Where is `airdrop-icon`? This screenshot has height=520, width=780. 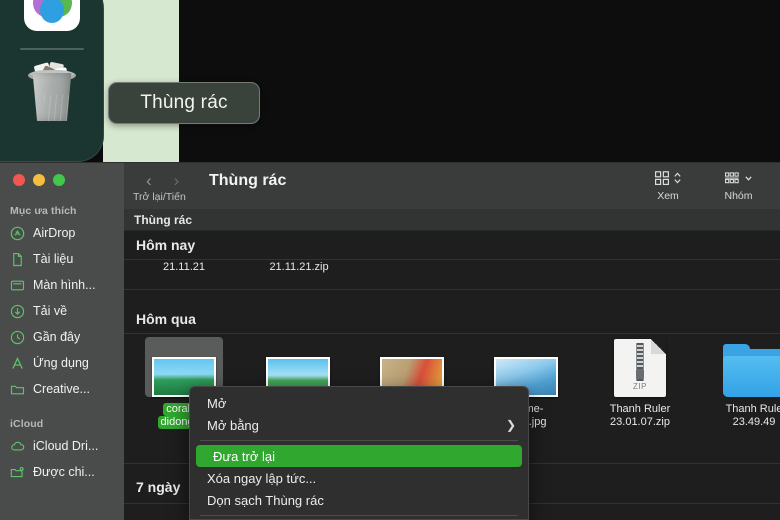 airdrop-icon is located at coordinates (17, 233).